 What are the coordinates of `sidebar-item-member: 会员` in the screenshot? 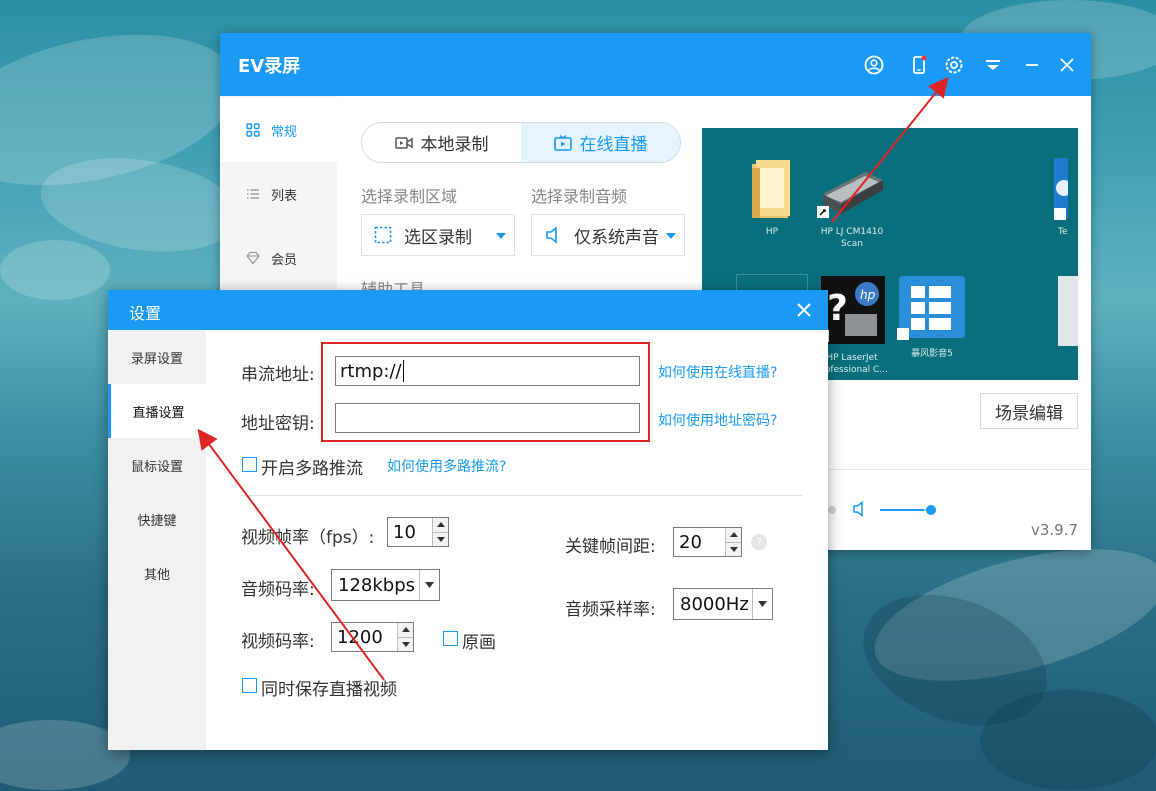 It's located at (278, 258).